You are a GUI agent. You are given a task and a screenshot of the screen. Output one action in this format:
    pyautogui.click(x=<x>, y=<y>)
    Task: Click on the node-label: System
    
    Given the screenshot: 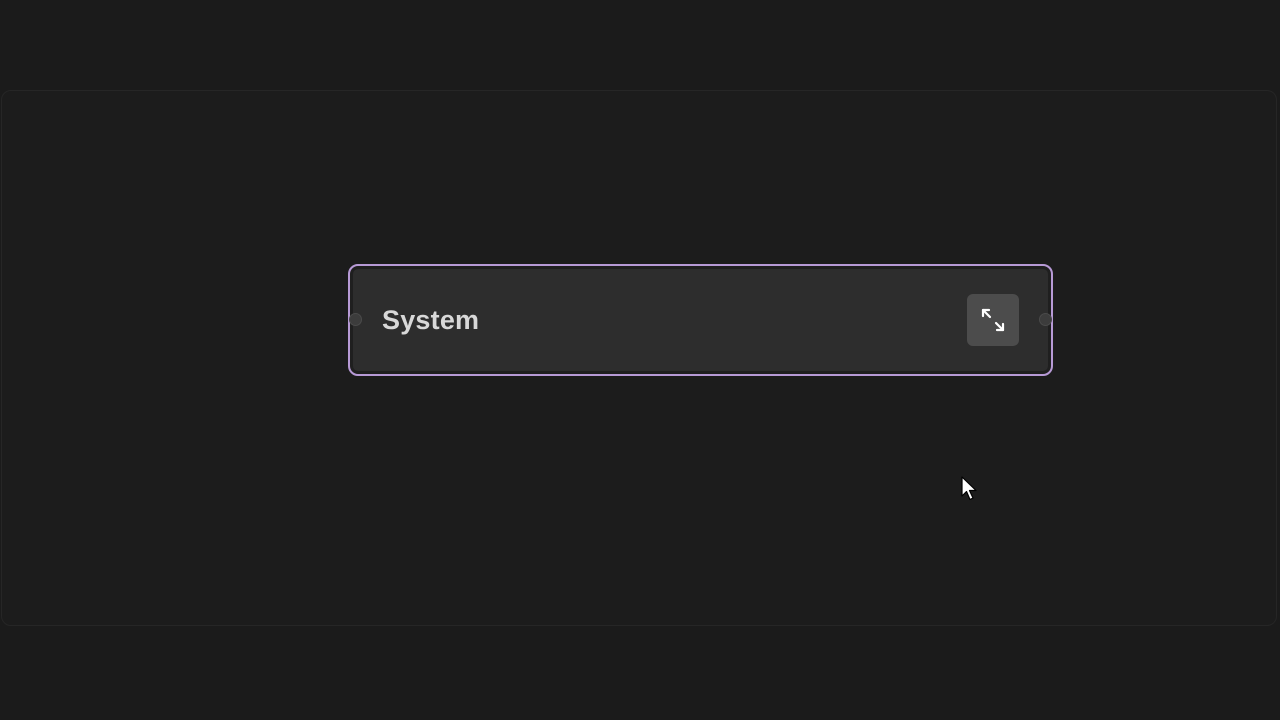 What is the action you would take?
    pyautogui.click(x=431, y=320)
    